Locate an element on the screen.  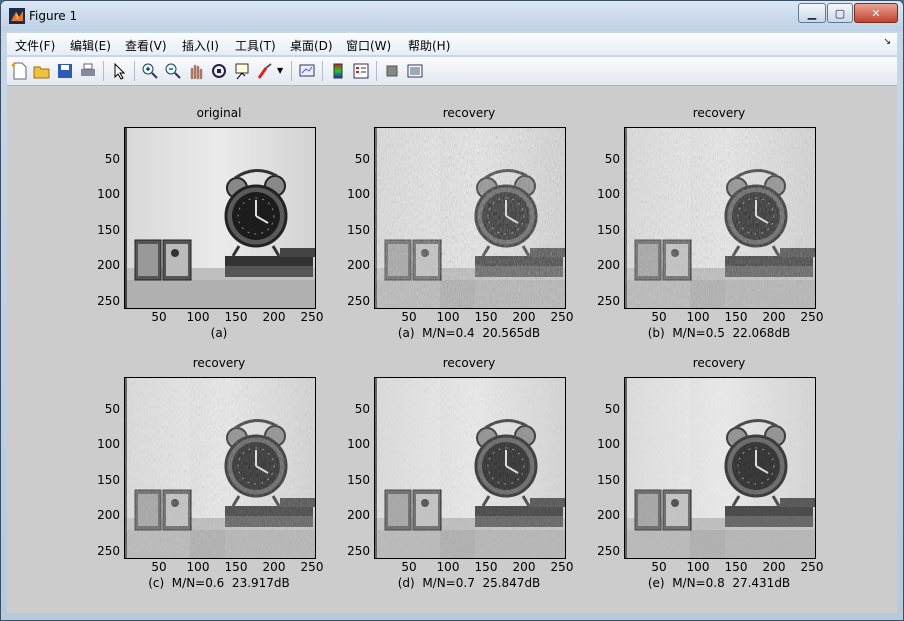
menu-arrow-icon: ↘ is located at coordinates (887, 42).